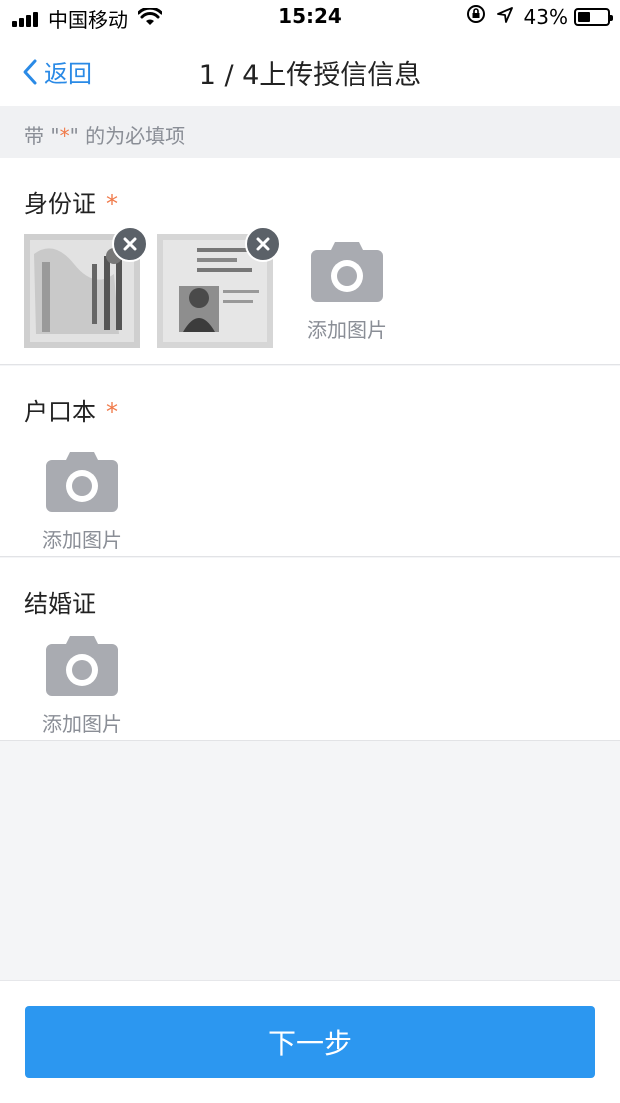  What do you see at coordinates (310, 132) in the screenshot?
I see `required-hint: 带 "*" 的为必填项` at bounding box center [310, 132].